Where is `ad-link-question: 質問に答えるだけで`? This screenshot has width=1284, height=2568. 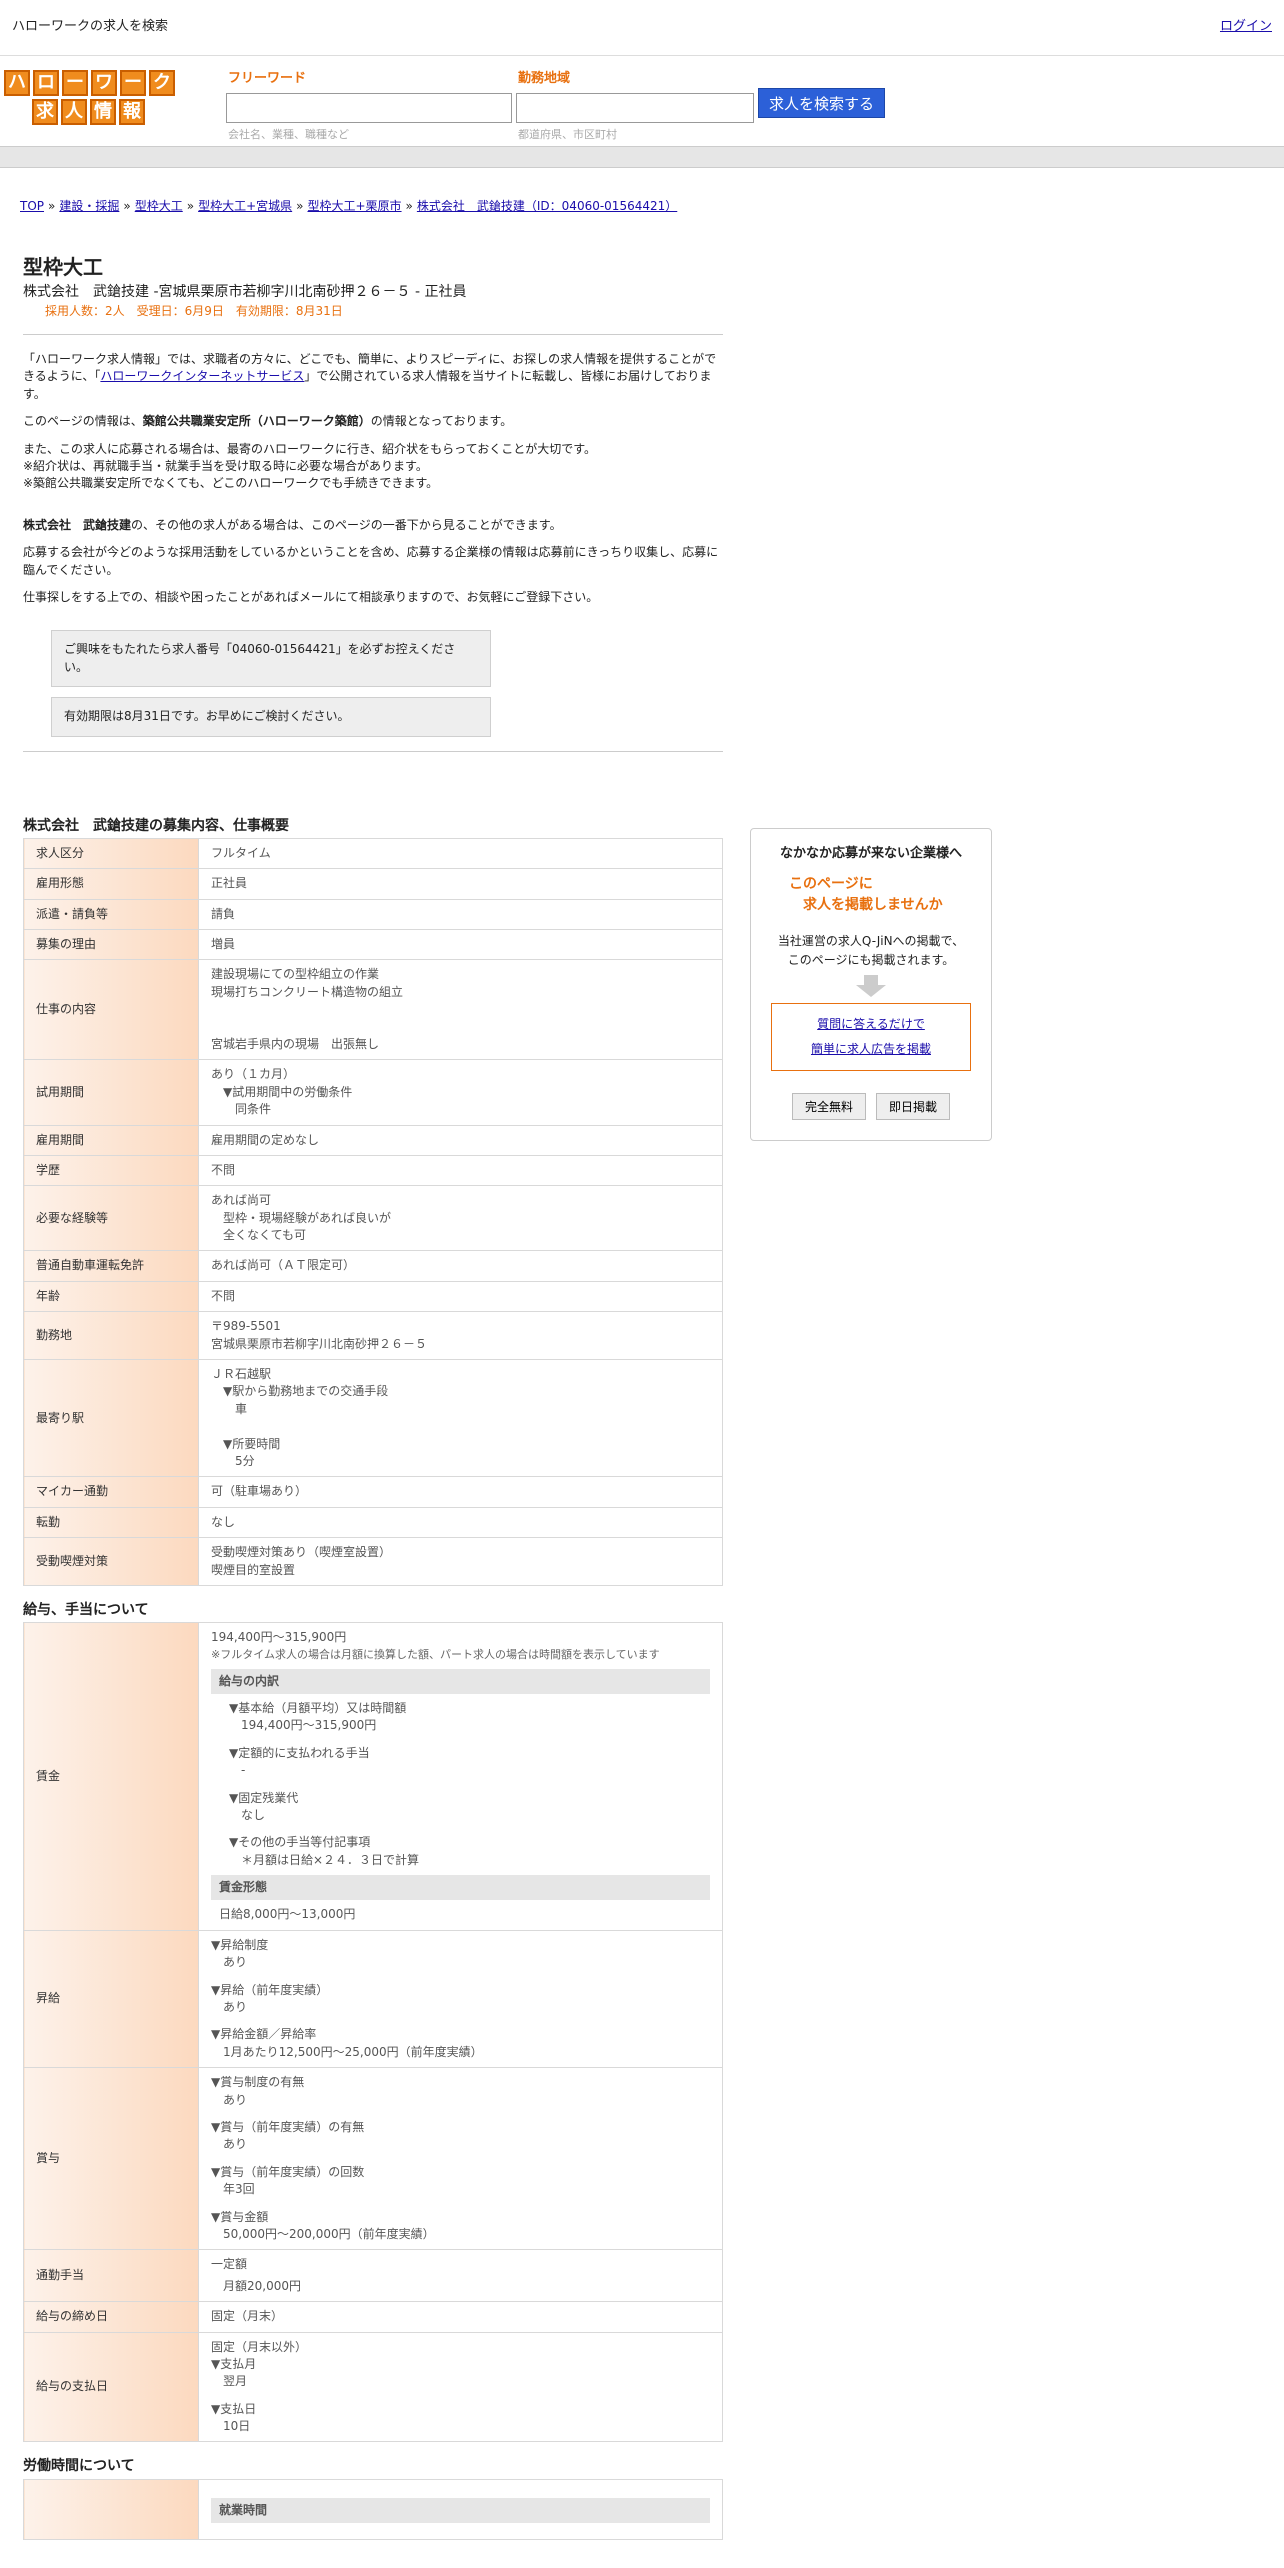 ad-link-question: 質問に答えるだけで is located at coordinates (871, 1024).